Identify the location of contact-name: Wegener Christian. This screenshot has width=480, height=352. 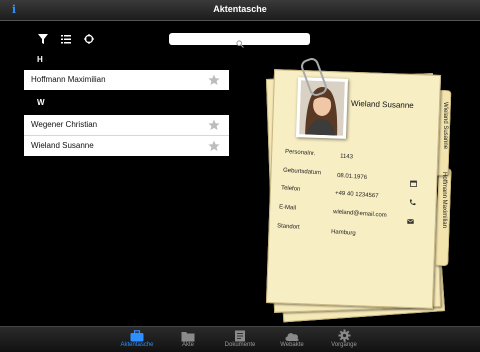
(64, 124).